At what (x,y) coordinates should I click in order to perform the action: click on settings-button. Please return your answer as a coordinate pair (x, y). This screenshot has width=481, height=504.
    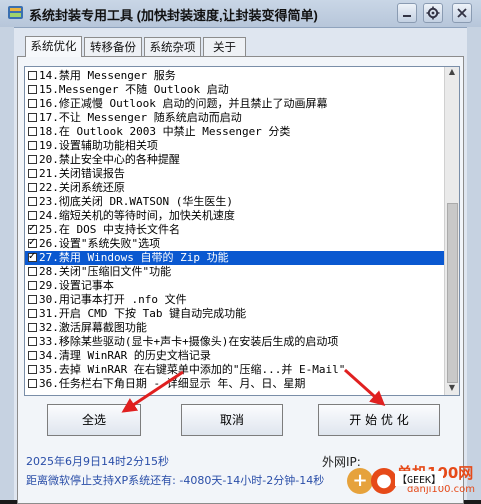
    Looking at the image, I should click on (433, 13).